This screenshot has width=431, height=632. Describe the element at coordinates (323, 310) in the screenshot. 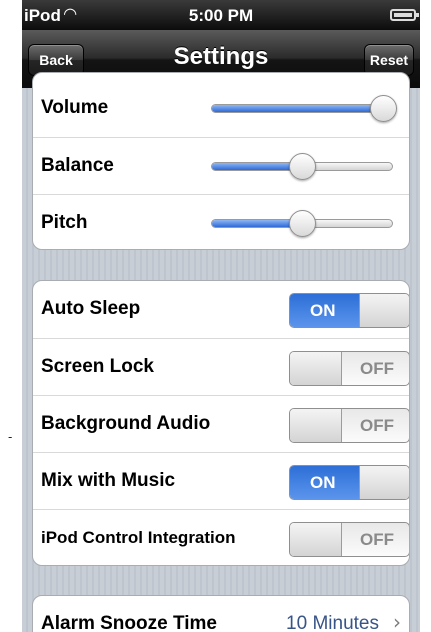

I see `auto-sleep-toggle-state: ON` at that location.